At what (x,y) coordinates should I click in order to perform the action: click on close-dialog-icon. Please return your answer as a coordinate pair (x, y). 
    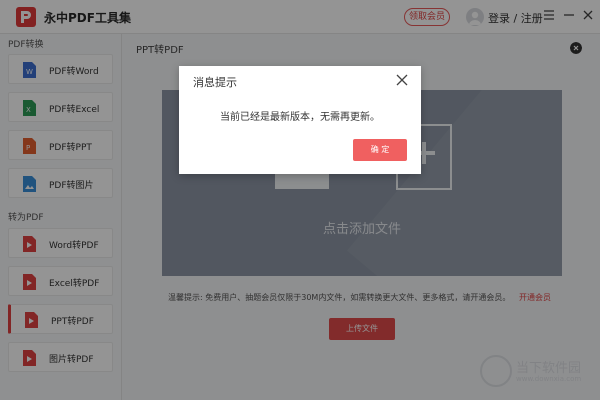
    Looking at the image, I should click on (402, 80).